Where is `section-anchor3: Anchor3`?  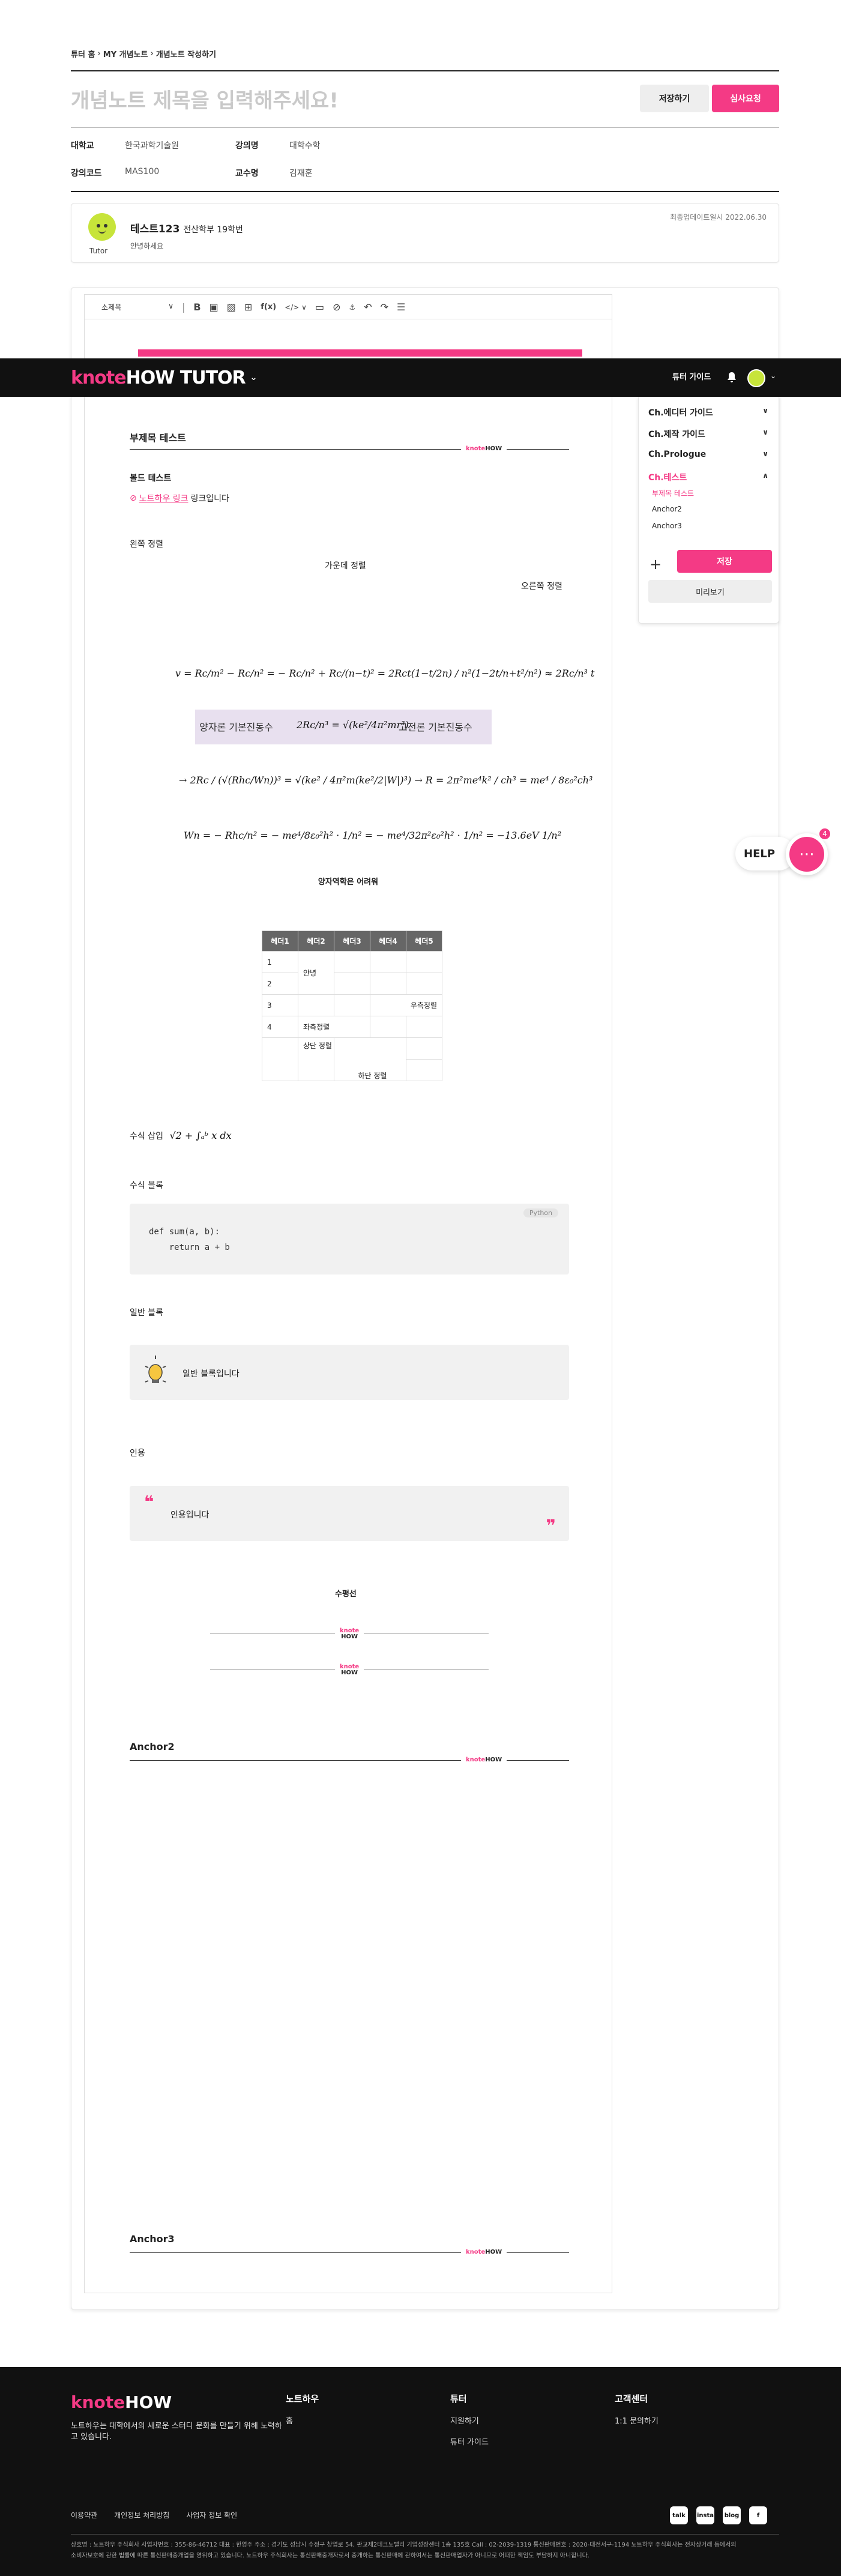
section-anchor3: Anchor3 is located at coordinates (667, 526).